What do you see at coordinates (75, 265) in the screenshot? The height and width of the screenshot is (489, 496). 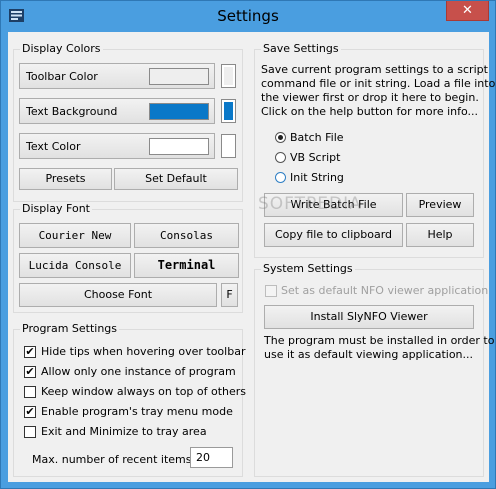 I see `font-lucida-console-button: Lucida Console` at bounding box center [75, 265].